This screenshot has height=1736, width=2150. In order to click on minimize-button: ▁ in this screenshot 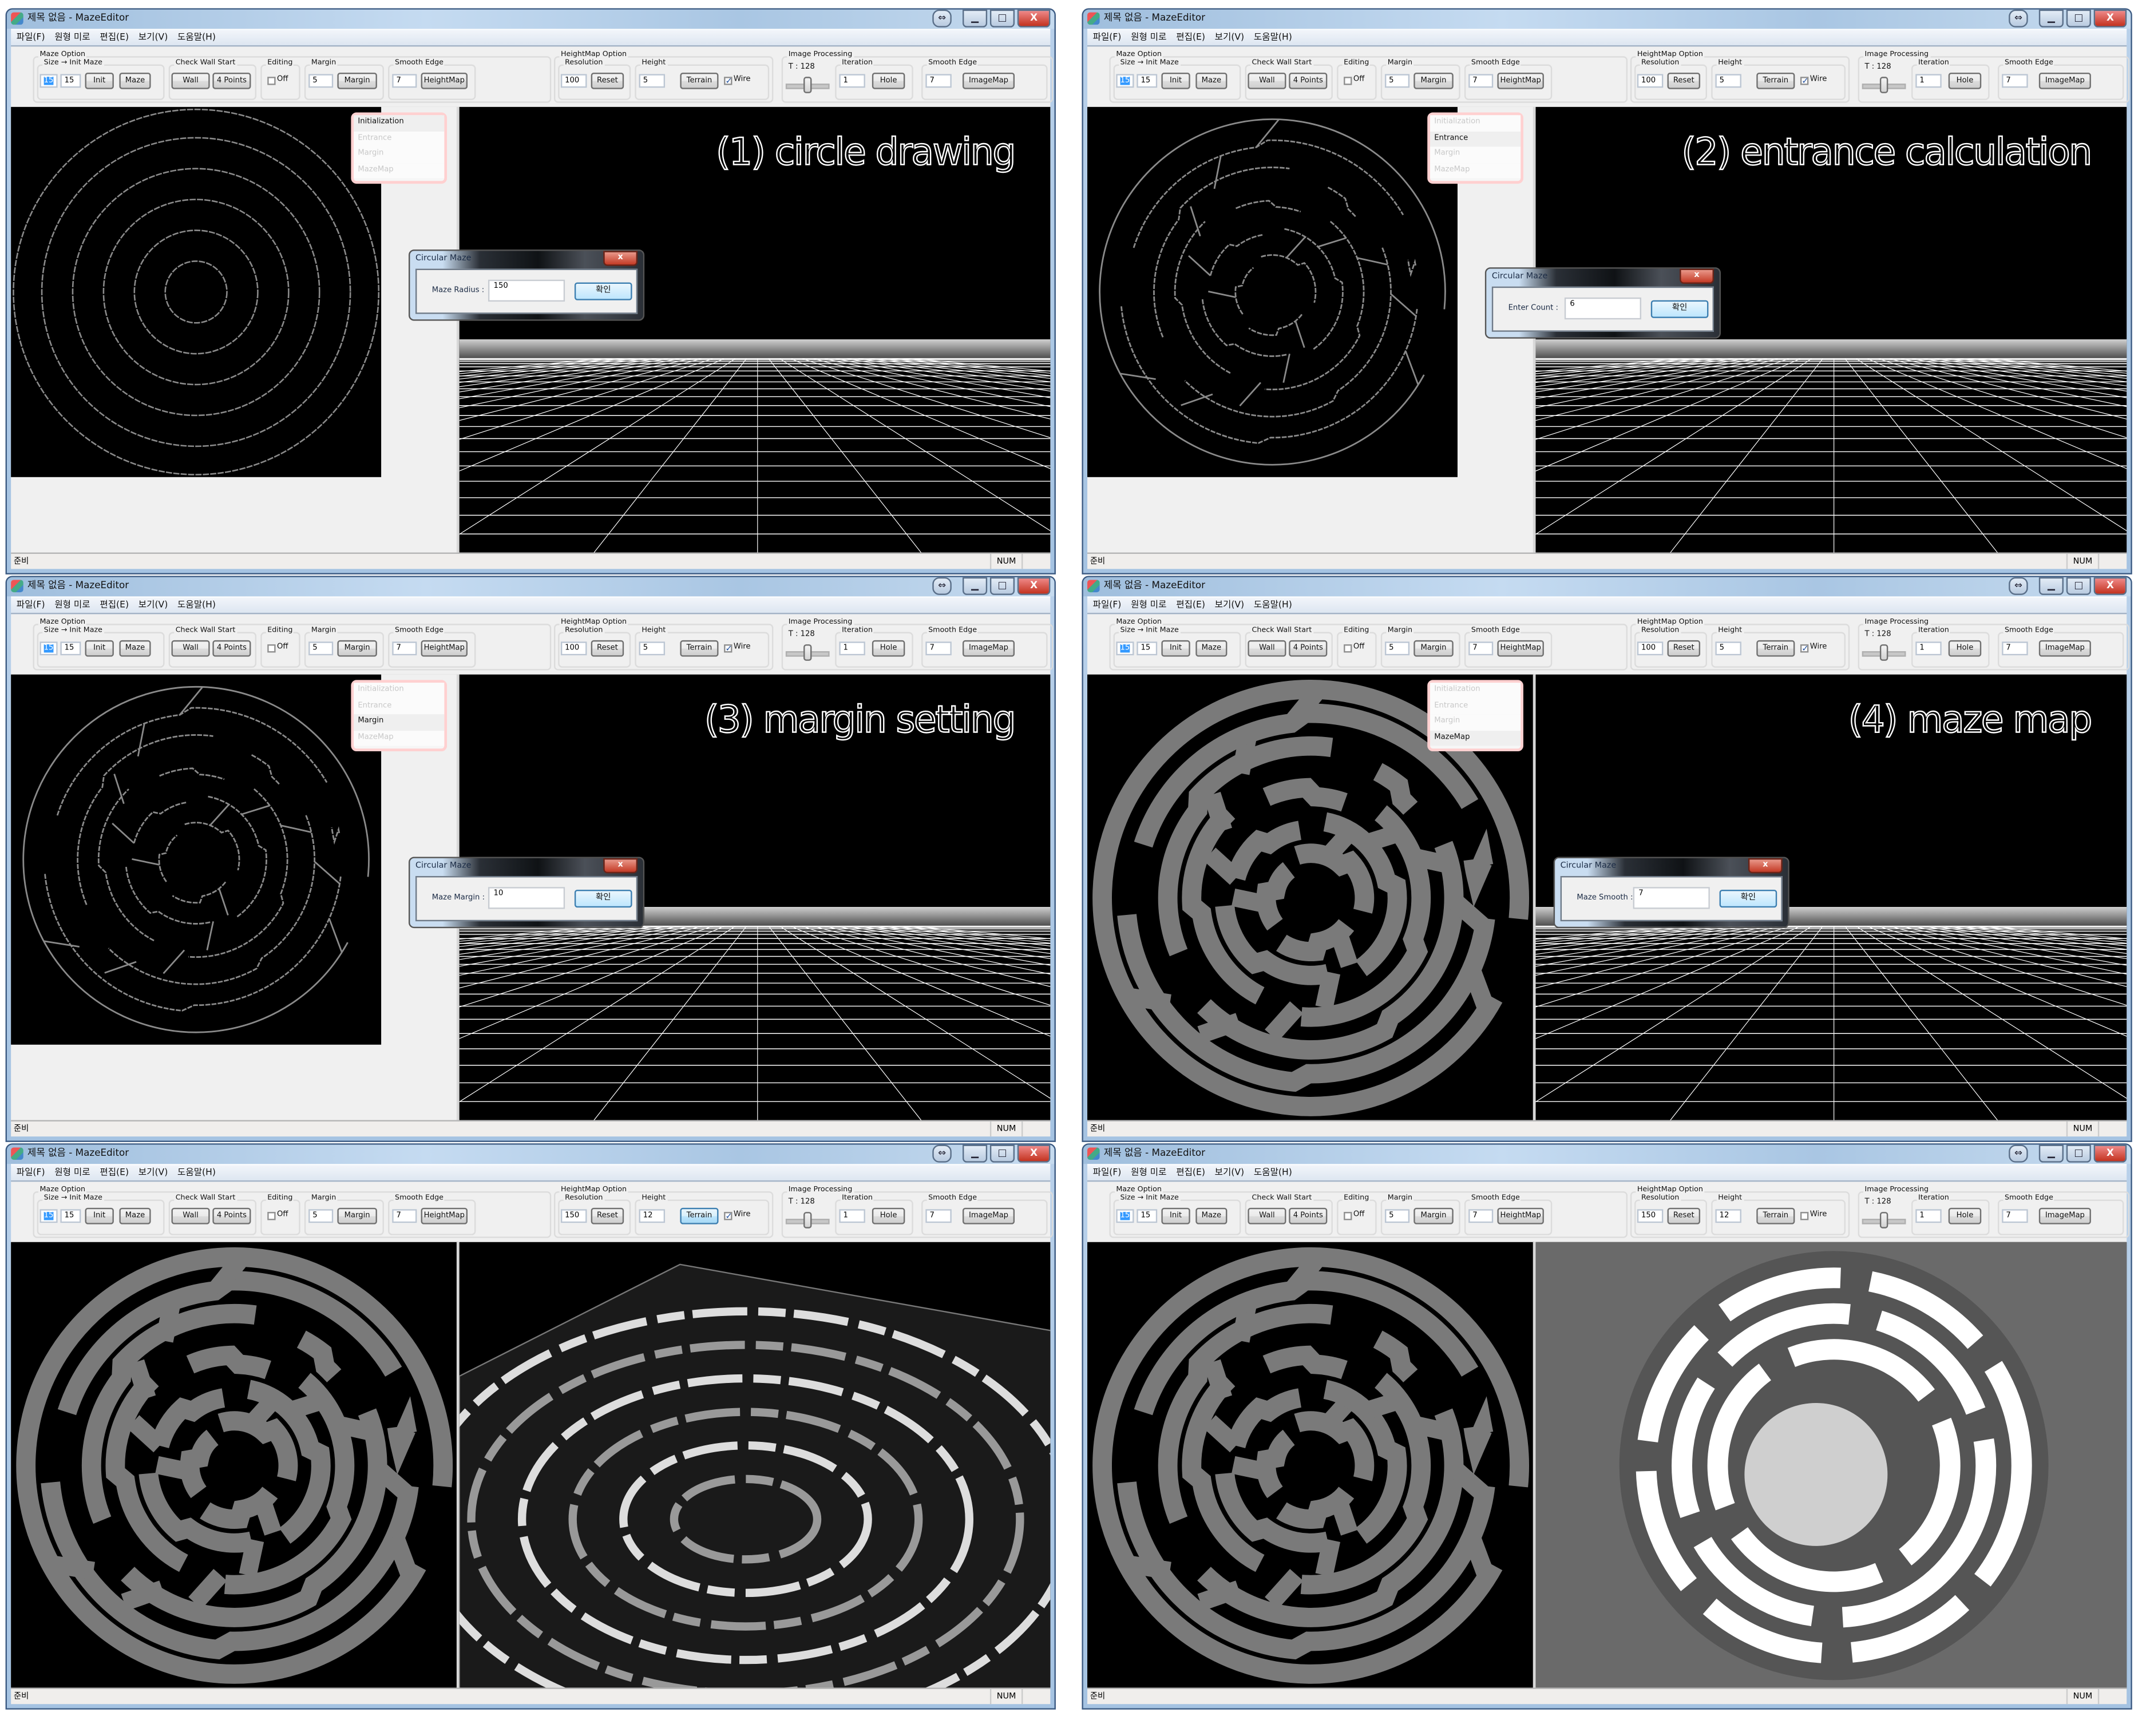, I will do `click(2051, 18)`.